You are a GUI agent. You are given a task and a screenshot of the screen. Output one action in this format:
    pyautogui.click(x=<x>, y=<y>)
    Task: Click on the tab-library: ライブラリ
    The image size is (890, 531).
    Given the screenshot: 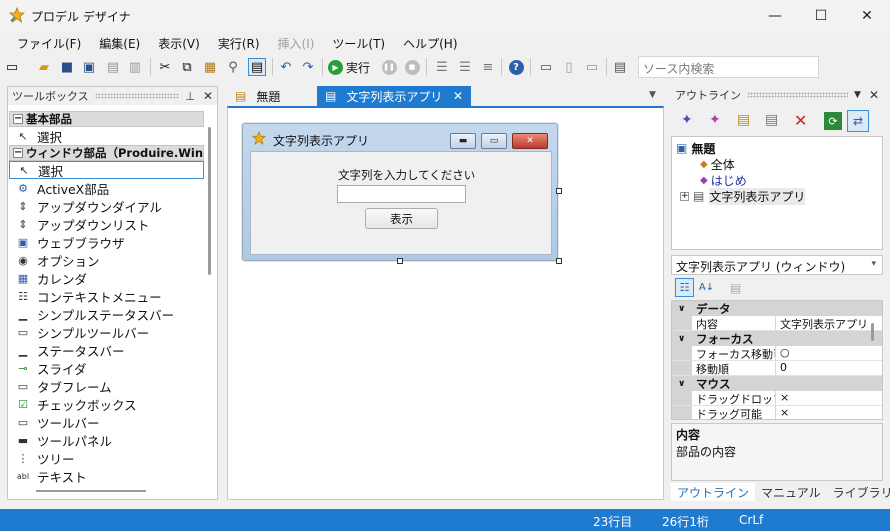 What is the action you would take?
    pyautogui.click(x=858, y=492)
    